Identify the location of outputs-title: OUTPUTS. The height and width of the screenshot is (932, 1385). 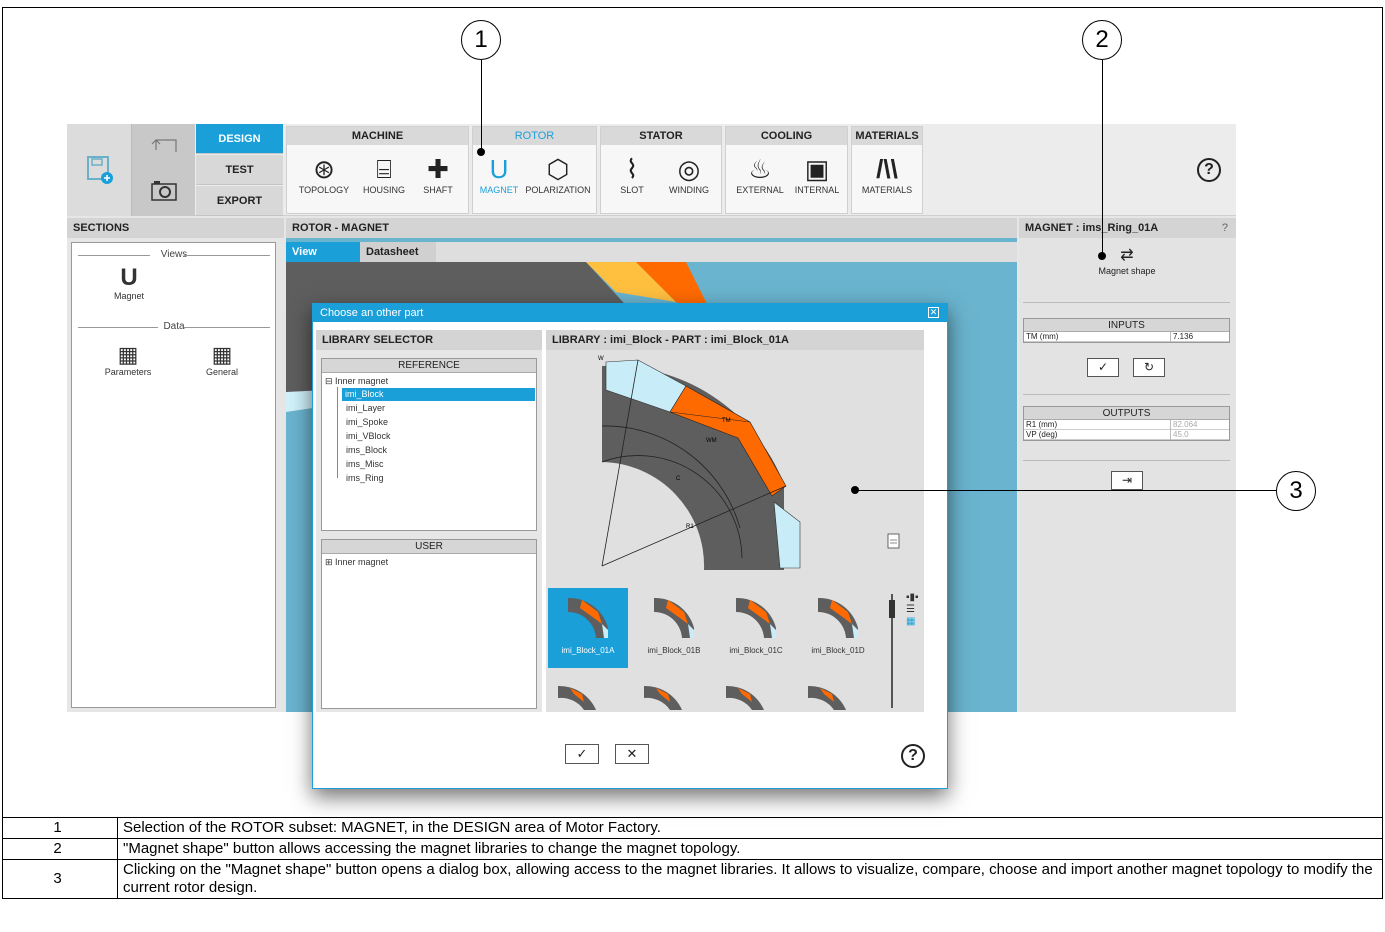
(1126, 413).